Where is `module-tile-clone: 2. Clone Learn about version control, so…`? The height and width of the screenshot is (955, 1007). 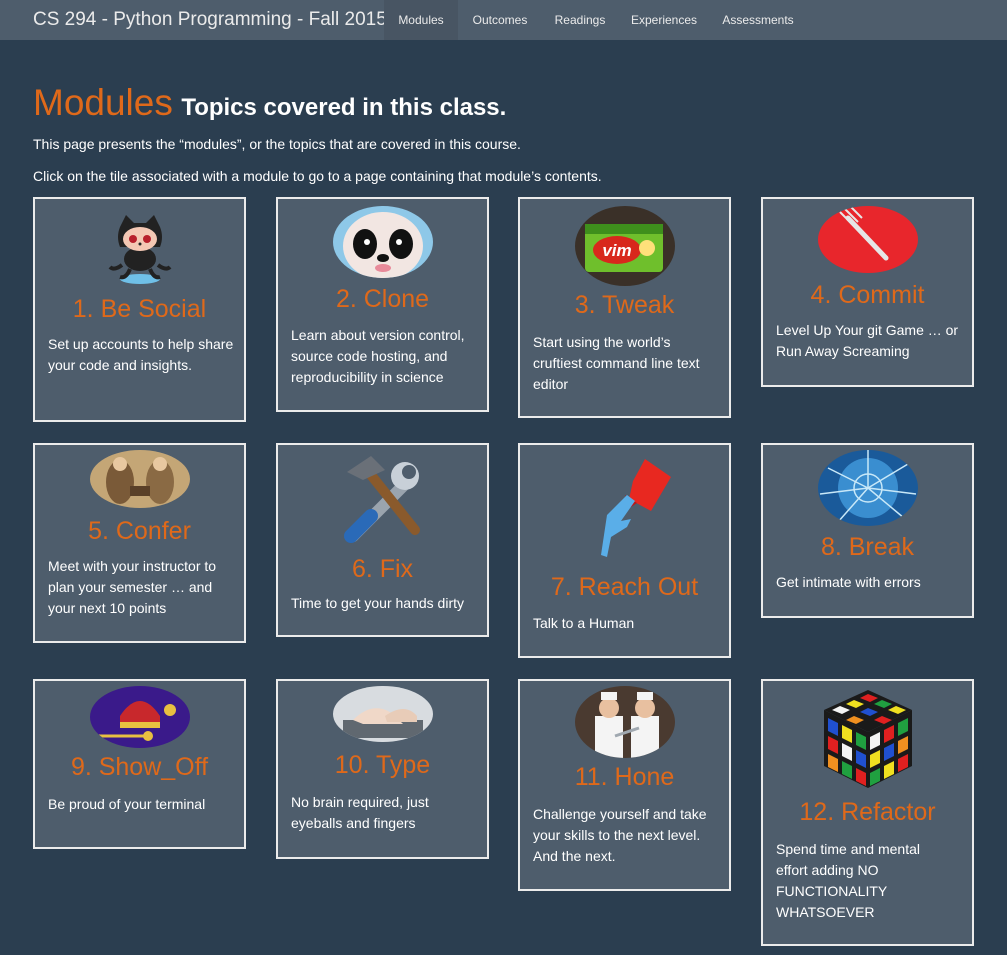
module-tile-clone: 2. Clone Learn about version control, so… is located at coordinates (382, 304).